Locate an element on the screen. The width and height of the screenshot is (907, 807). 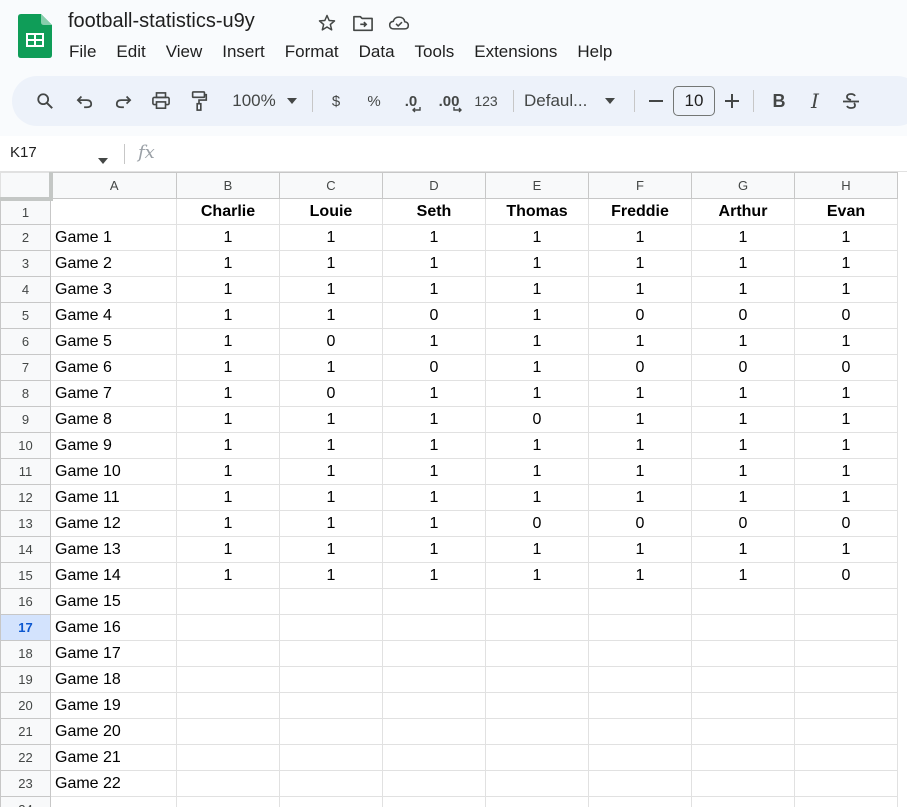
menu-tools: Tools is located at coordinates (435, 52).